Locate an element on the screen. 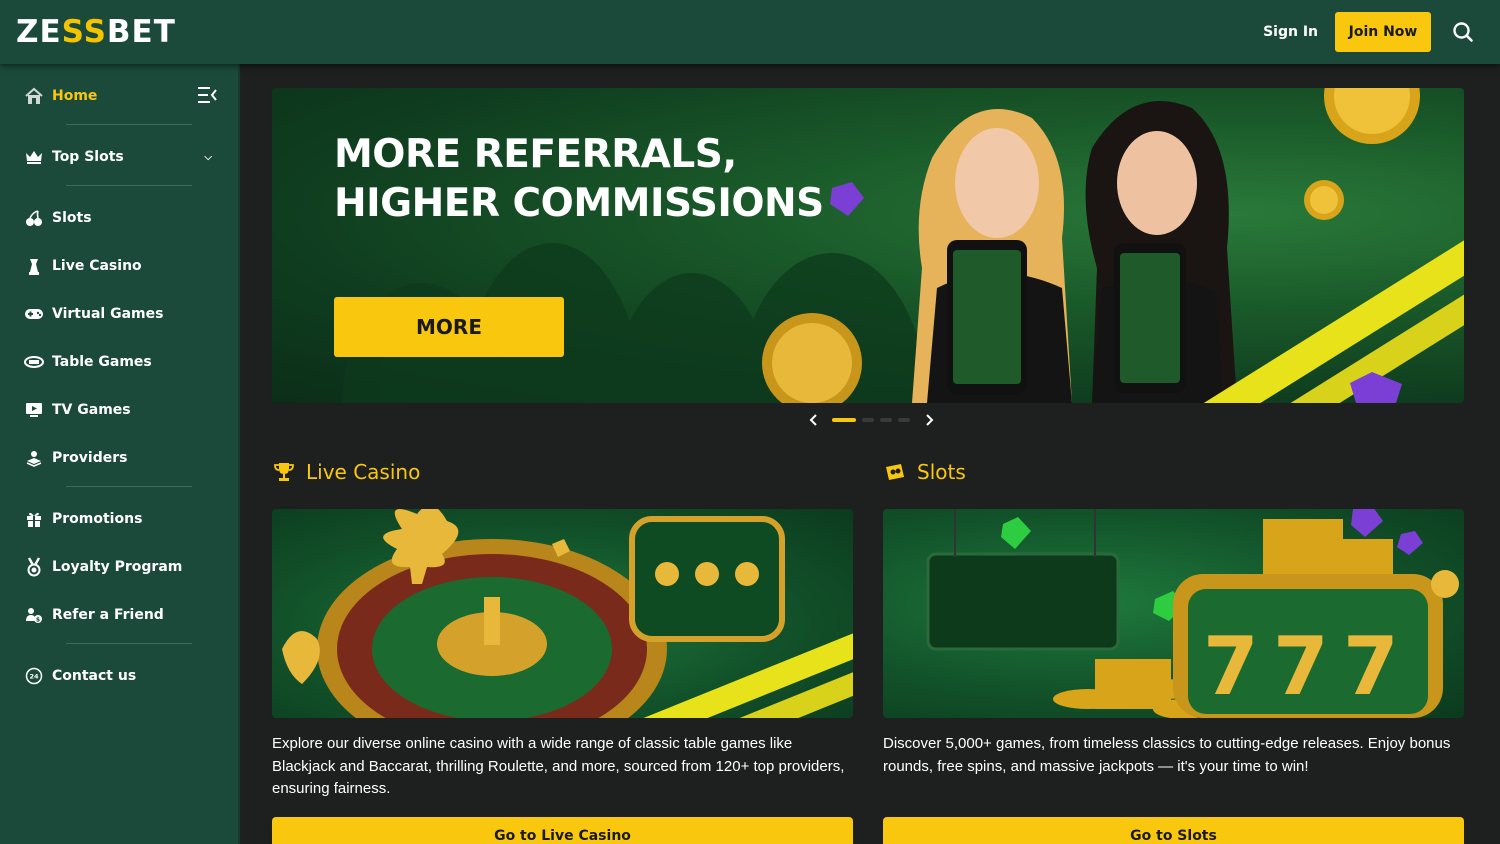 This screenshot has width=1500, height=844. sidebar-item-label: TV Games is located at coordinates (91, 410).